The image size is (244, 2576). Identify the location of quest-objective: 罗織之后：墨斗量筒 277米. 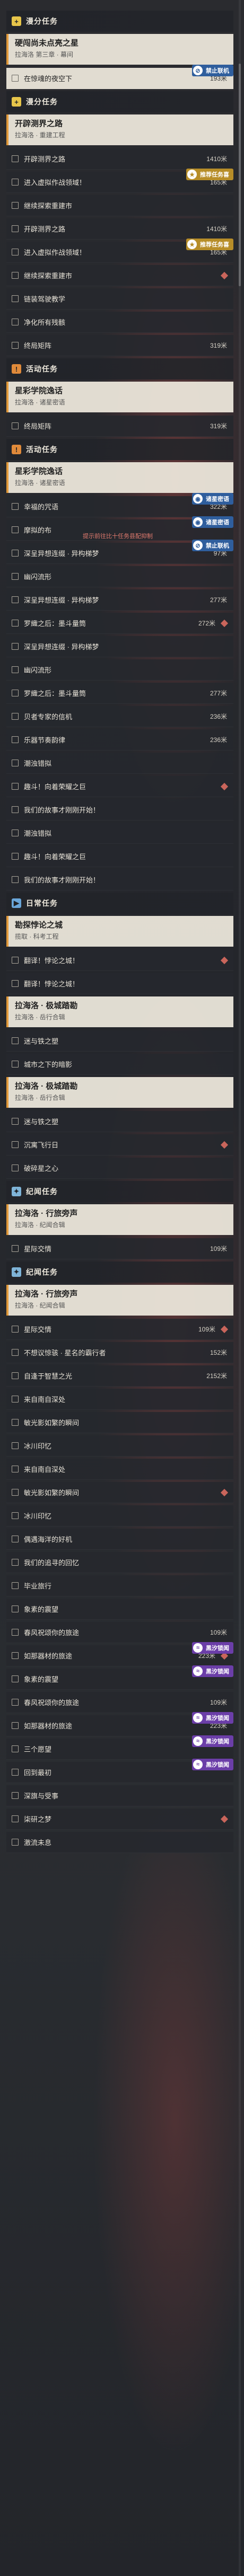
(120, 693).